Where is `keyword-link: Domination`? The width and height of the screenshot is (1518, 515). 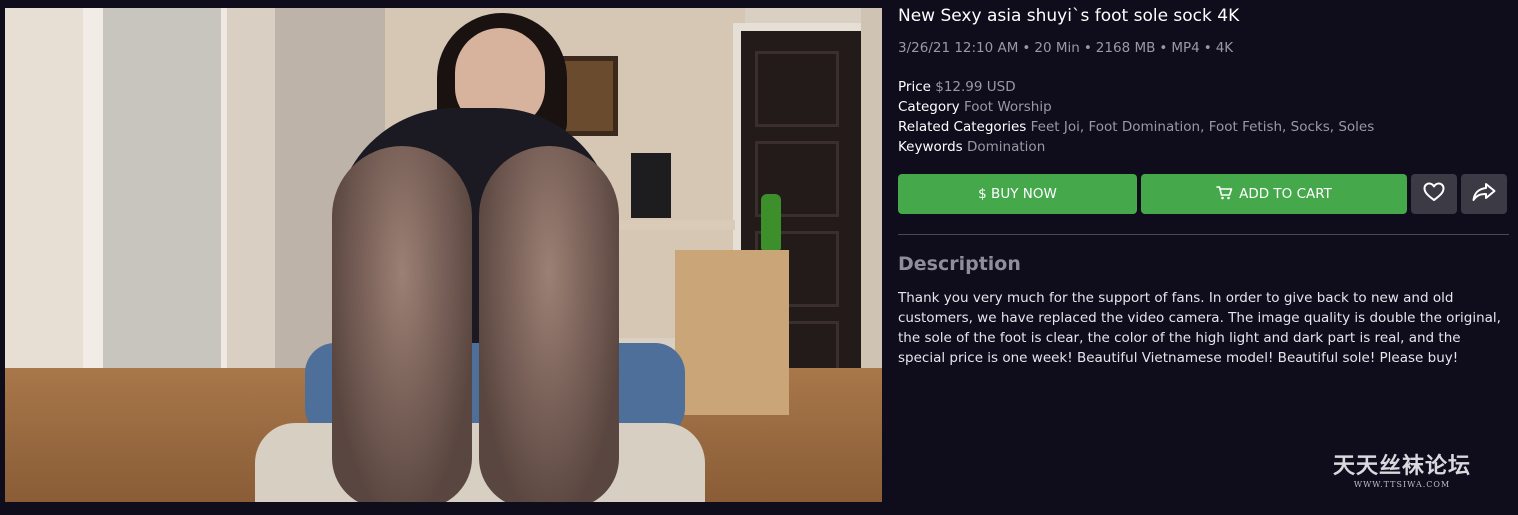
keyword-link: Domination is located at coordinates (1006, 147).